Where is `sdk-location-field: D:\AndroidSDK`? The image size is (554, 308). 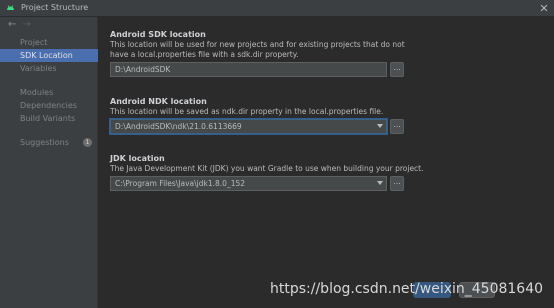
sdk-location-field: D:\AndroidSDK is located at coordinates (248, 69).